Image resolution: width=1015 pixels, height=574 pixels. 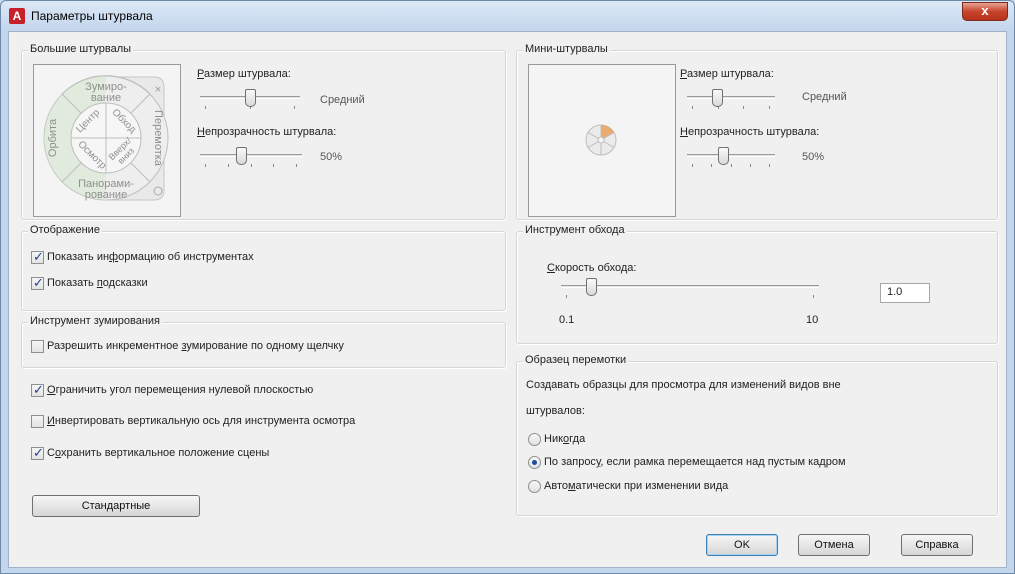 I want to click on invert-axis-checkbox, so click(x=37, y=421).